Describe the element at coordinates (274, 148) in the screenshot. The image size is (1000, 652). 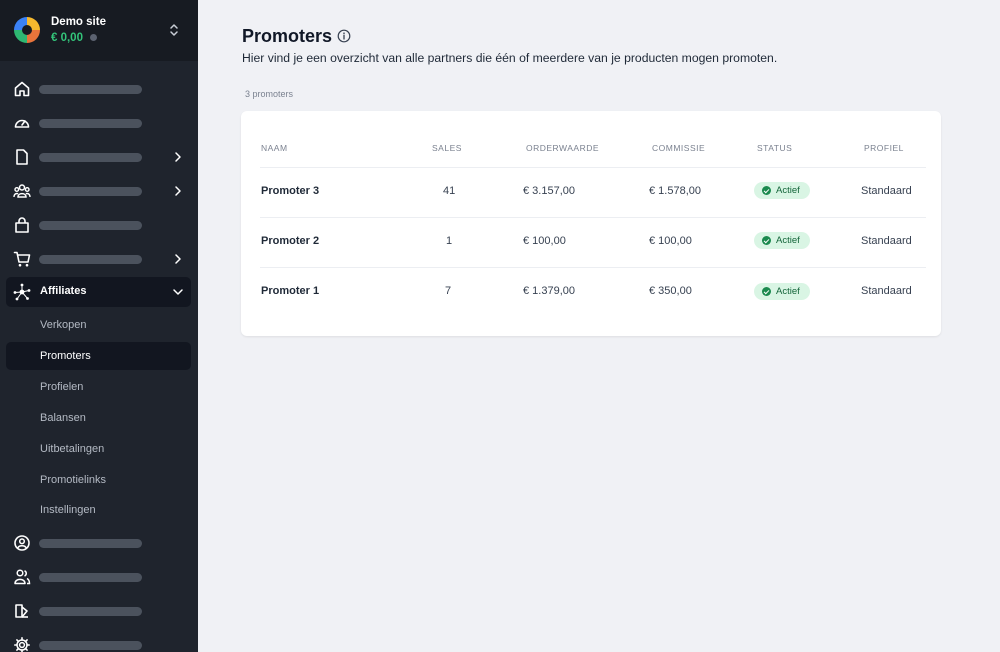
I see `column-header-name: NAAM` at that location.